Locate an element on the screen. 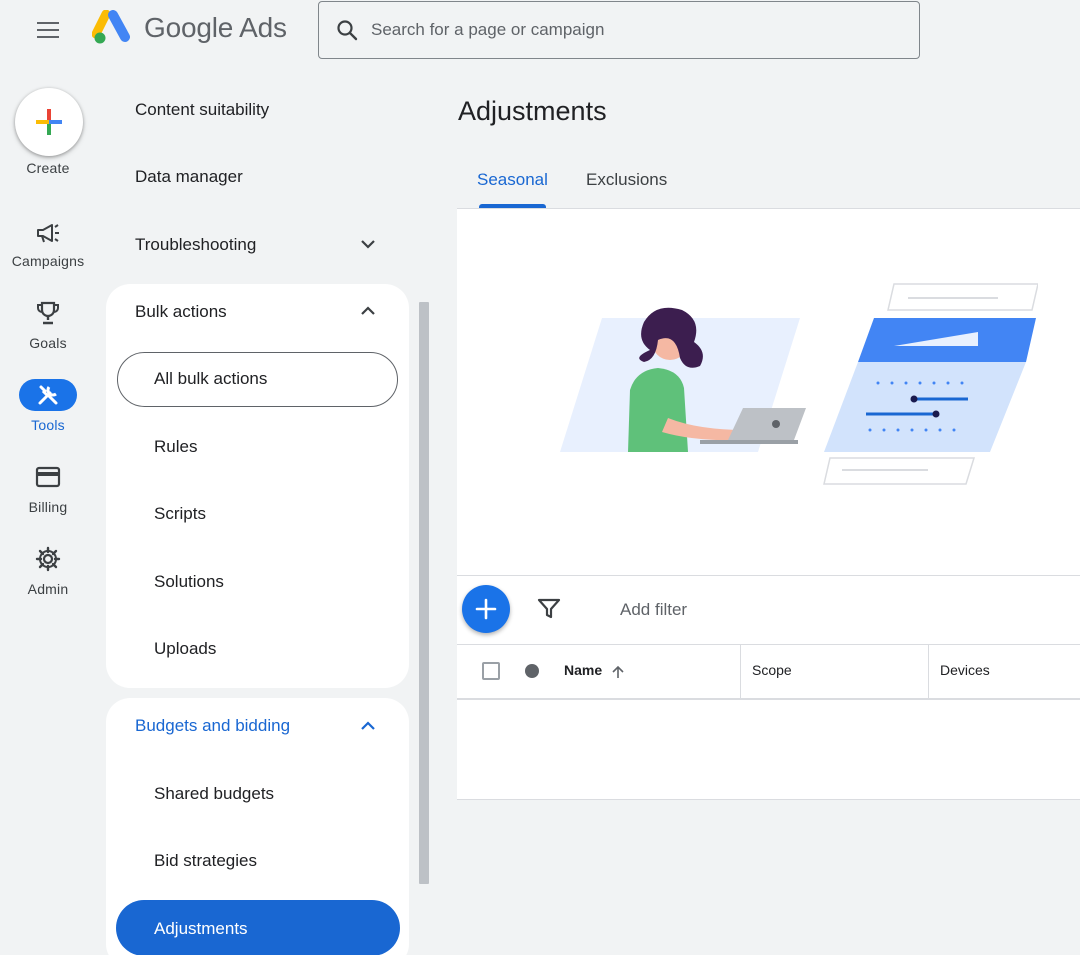 The image size is (1080, 955). create-button is located at coordinates (49, 122).